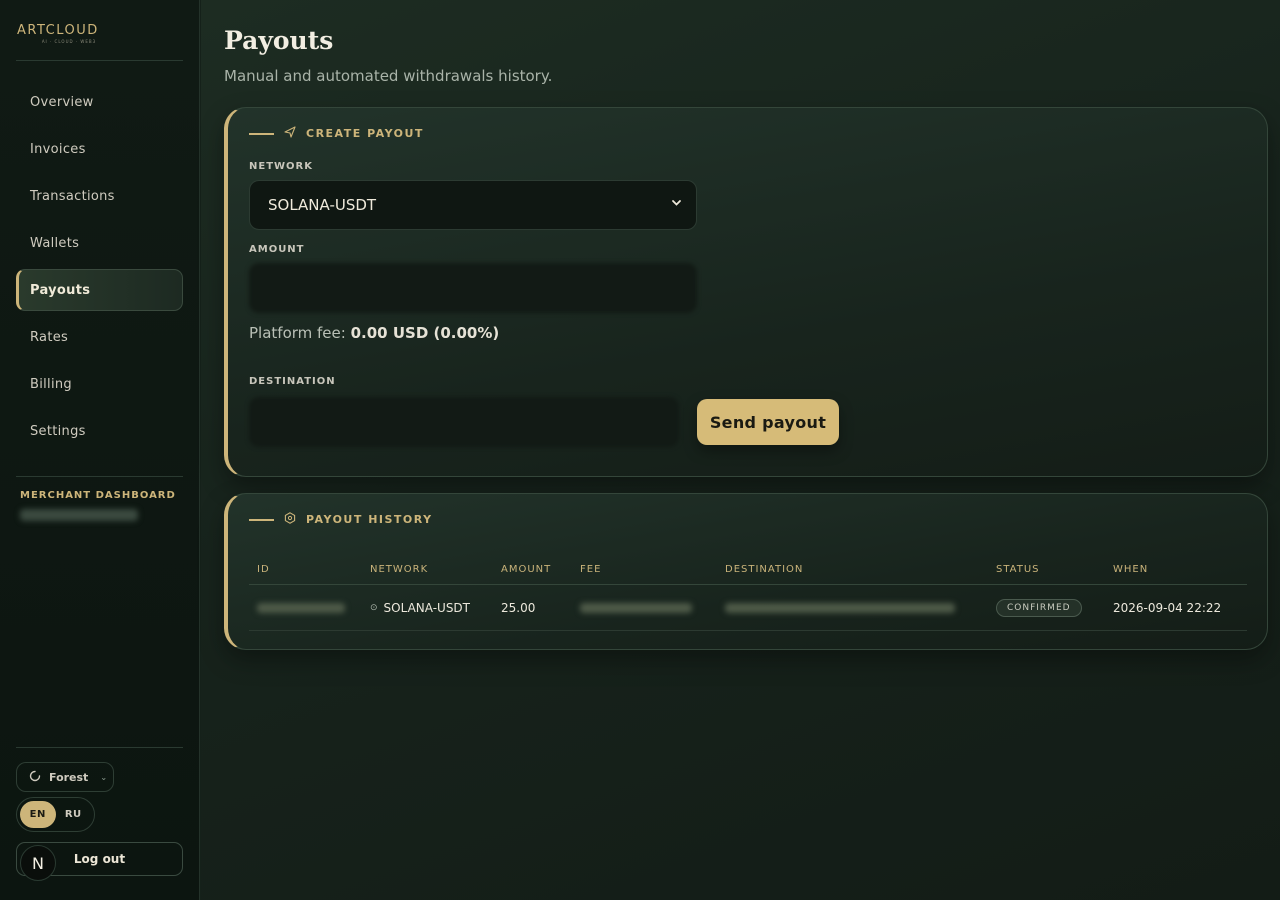  Describe the element at coordinates (1131, 569) in the screenshot. I see `column-header-when: WHEN` at that location.